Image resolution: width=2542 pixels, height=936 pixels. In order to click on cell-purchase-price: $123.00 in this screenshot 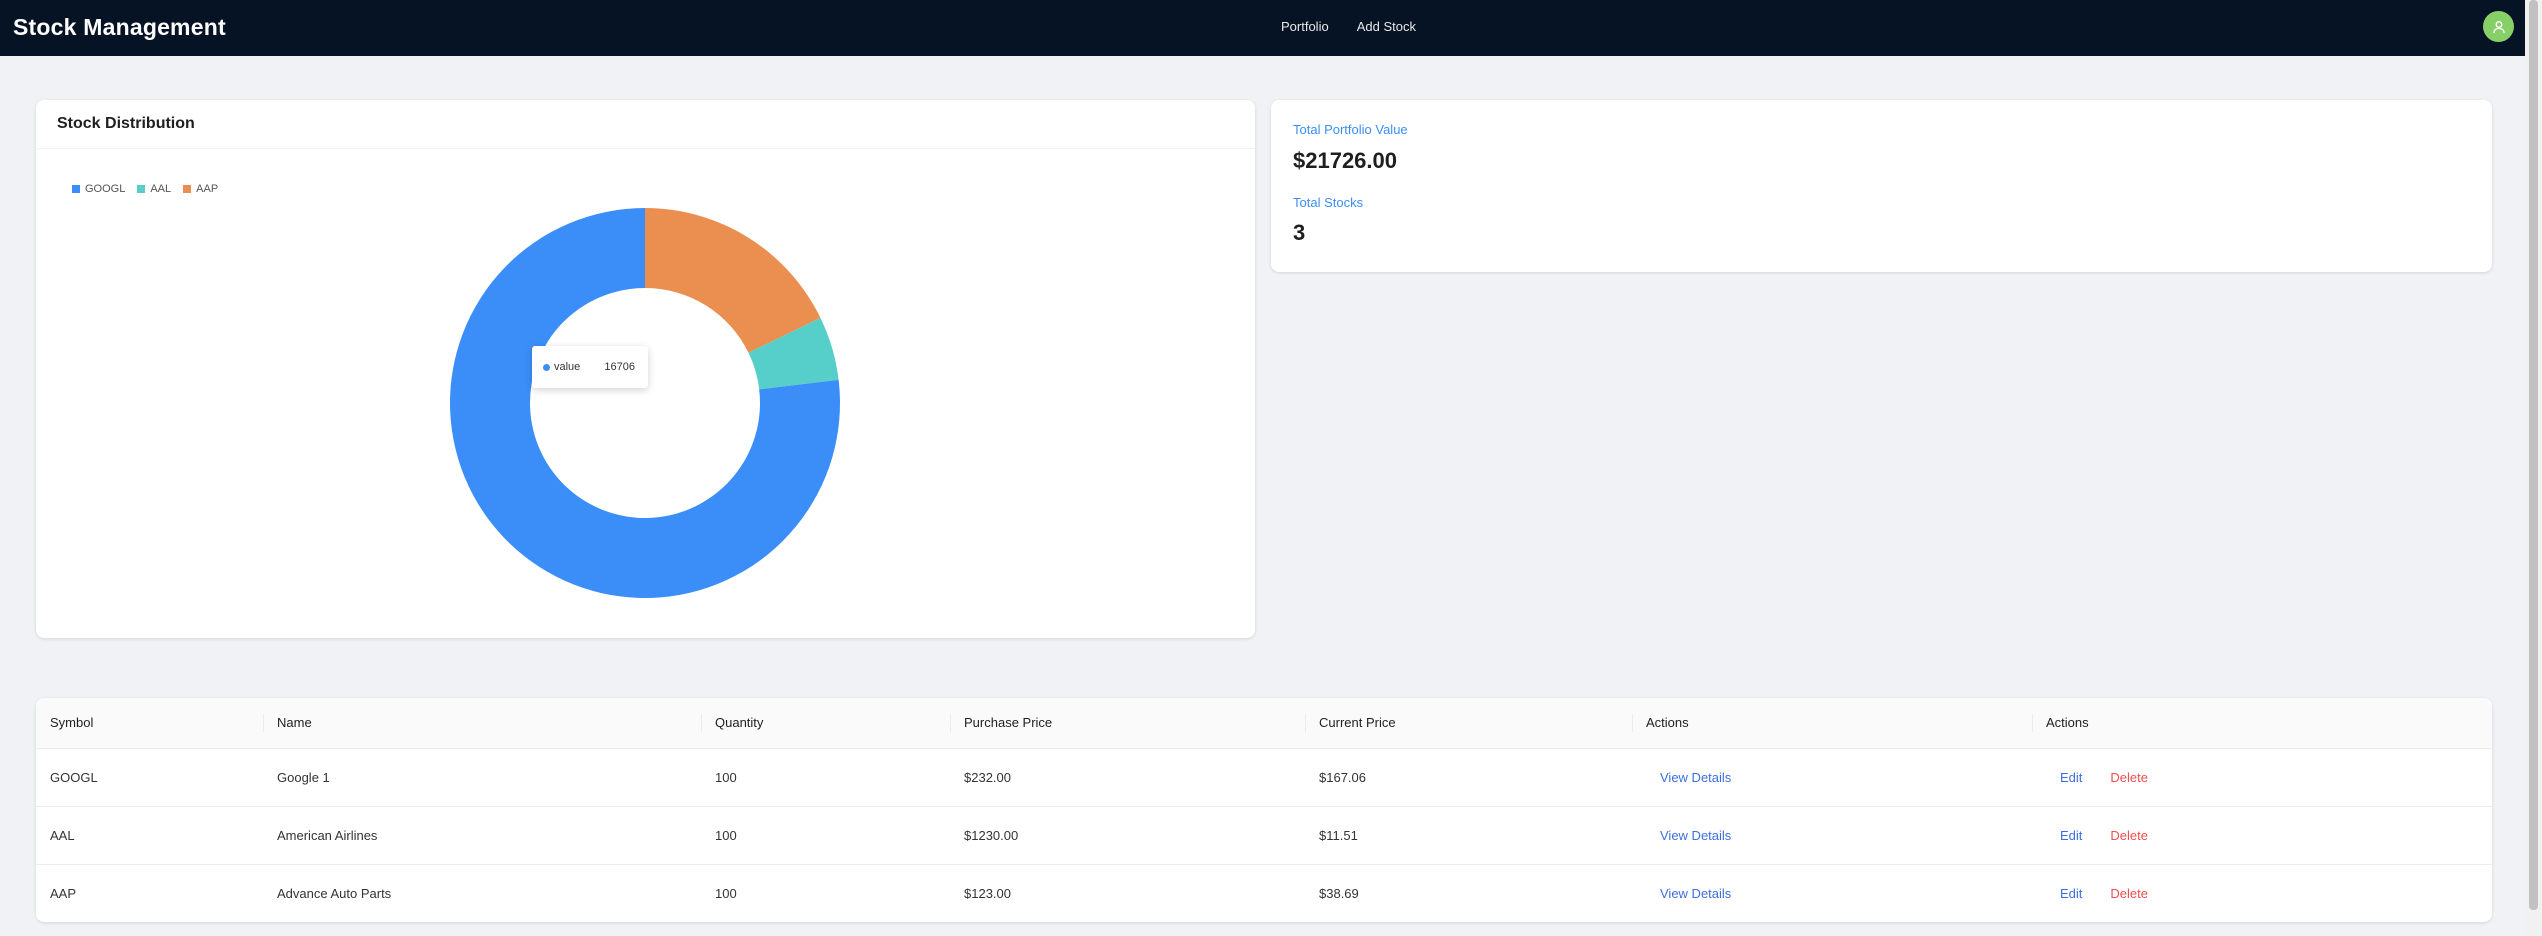, I will do `click(1127, 893)`.